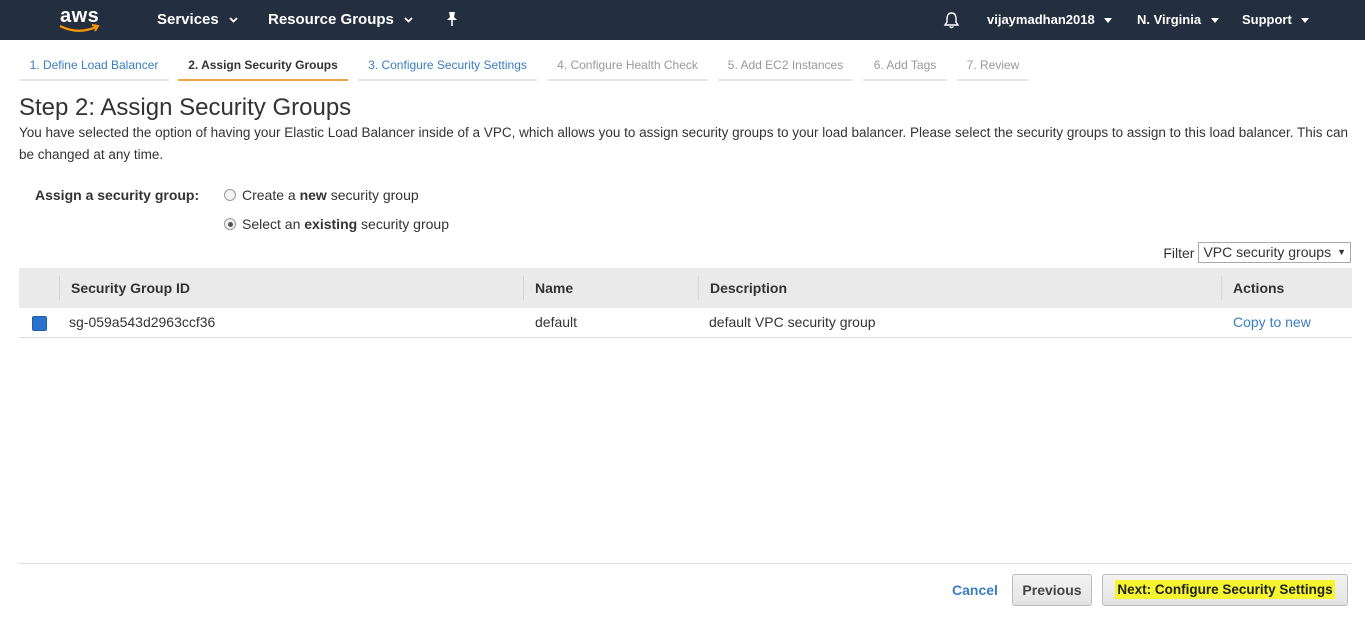 Image resolution: width=1365 pixels, height=624 pixels. I want to click on row-checkbox, so click(39, 323).